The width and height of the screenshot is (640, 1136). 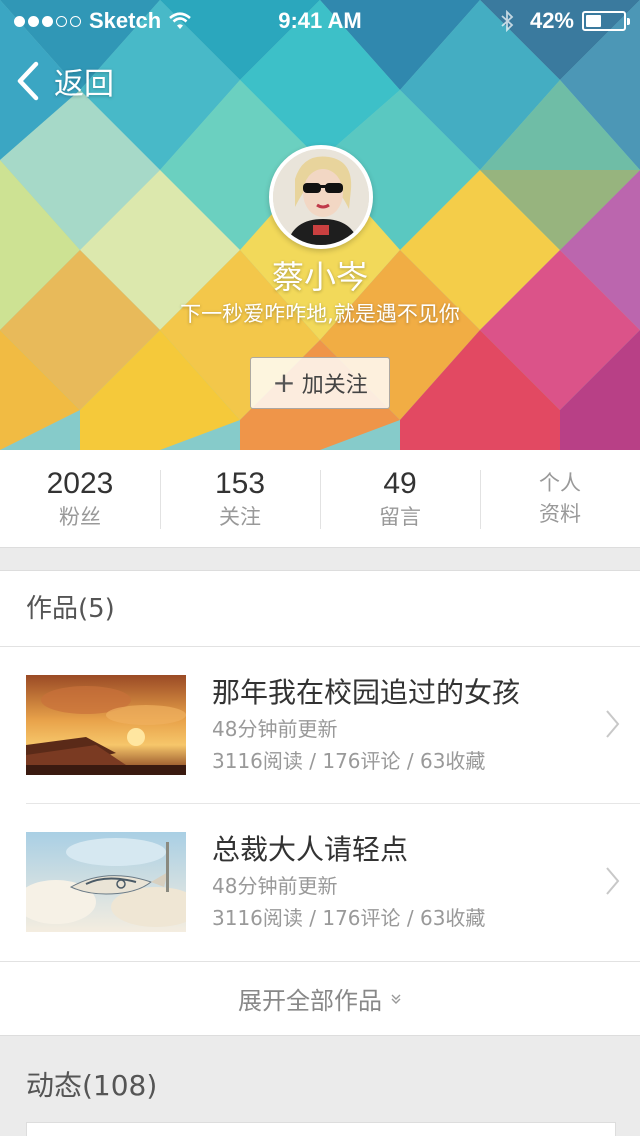 I want to click on activity-card, so click(x=321, y=1129).